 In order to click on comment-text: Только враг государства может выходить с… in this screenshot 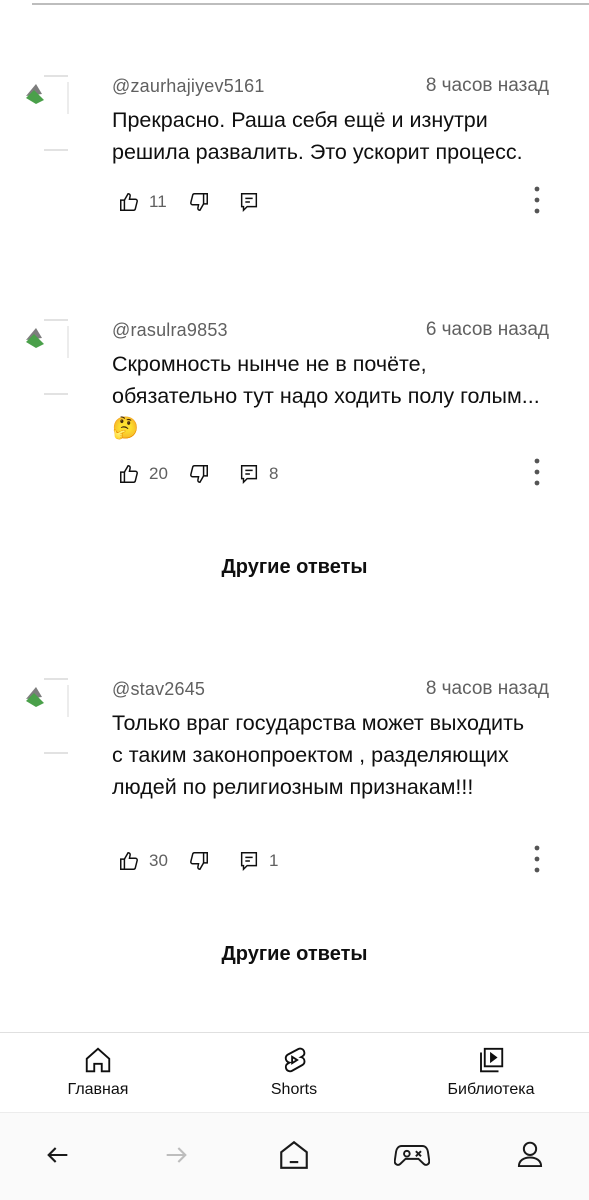, I will do `click(318, 755)`.